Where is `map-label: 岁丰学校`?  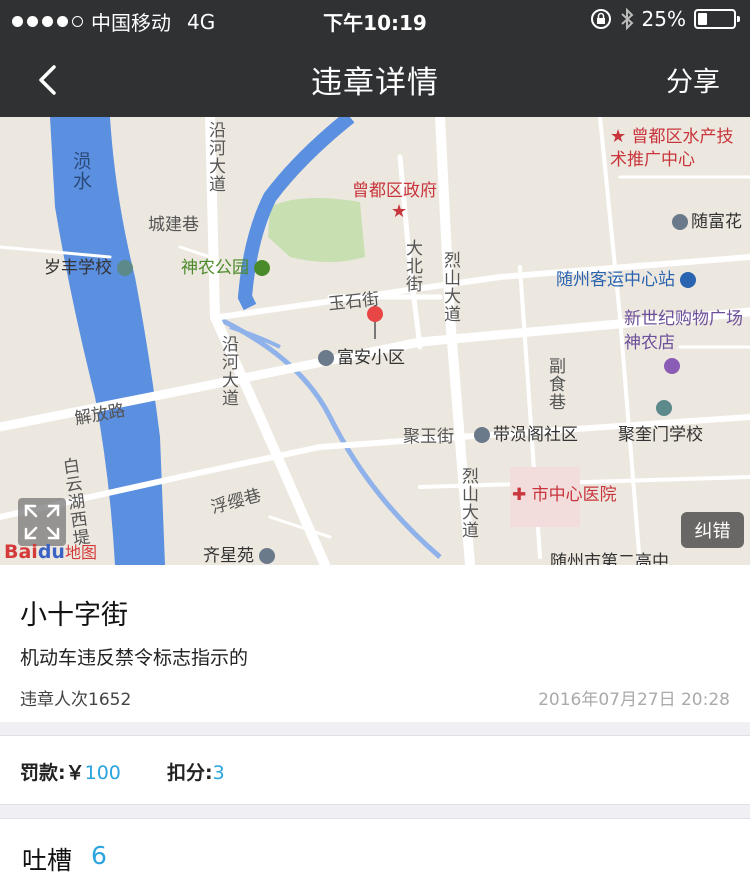
map-label: 岁丰学校 is located at coordinates (90, 265).